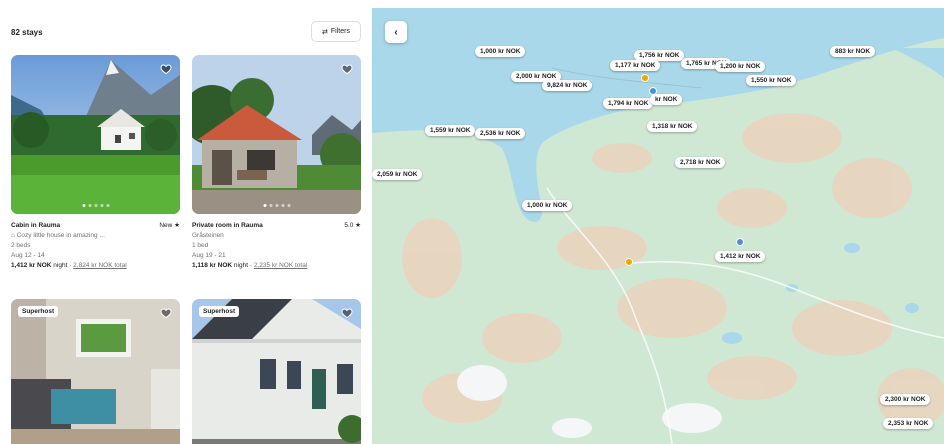 The width and height of the screenshot is (944, 444). What do you see at coordinates (635, 65) in the screenshot?
I see `price-pin: 1,177 kr NOK` at bounding box center [635, 65].